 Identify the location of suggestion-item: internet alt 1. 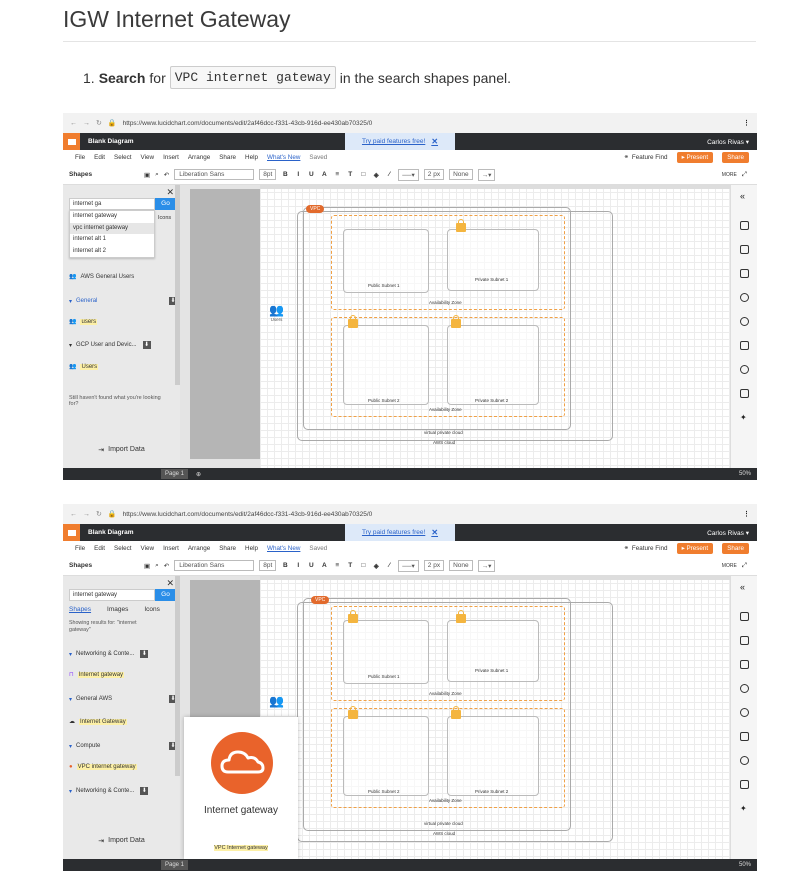
(112, 240).